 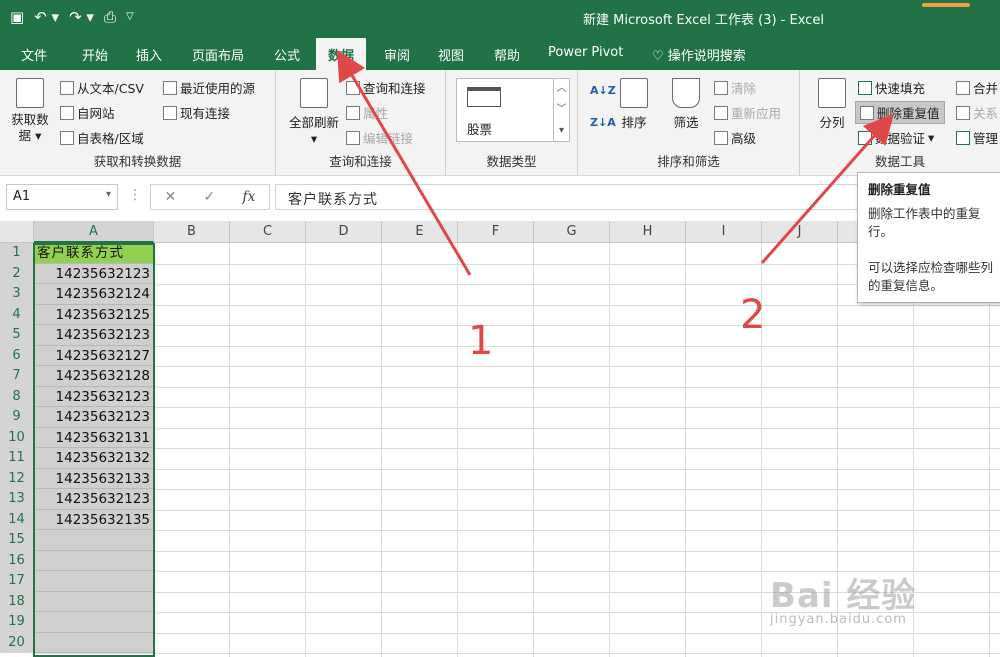 What do you see at coordinates (603, 90) in the screenshot?
I see `sort-az-button: A↓Z` at bounding box center [603, 90].